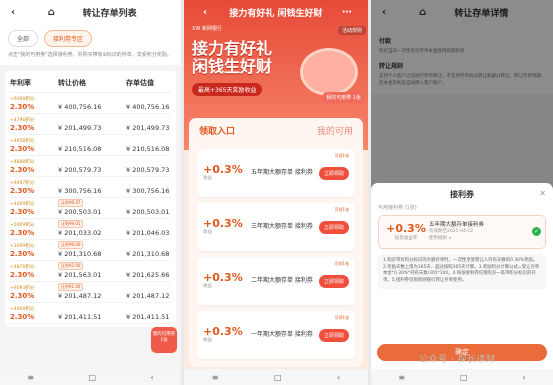 The width and height of the screenshot is (553, 385). Describe the element at coordinates (109, 13) in the screenshot. I see `page-title: 转让存单列表` at that location.